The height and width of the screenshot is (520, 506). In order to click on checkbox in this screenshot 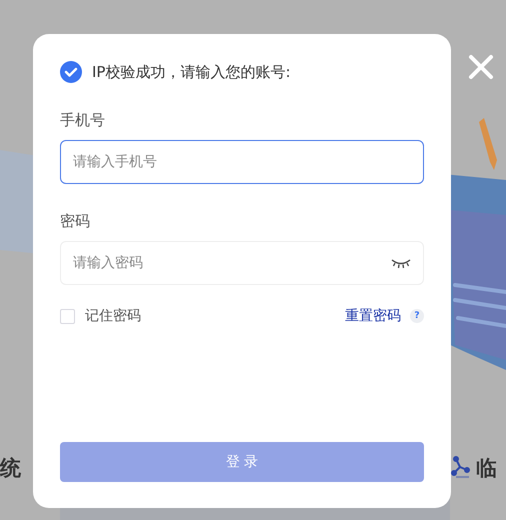, I will do `click(67, 316)`.